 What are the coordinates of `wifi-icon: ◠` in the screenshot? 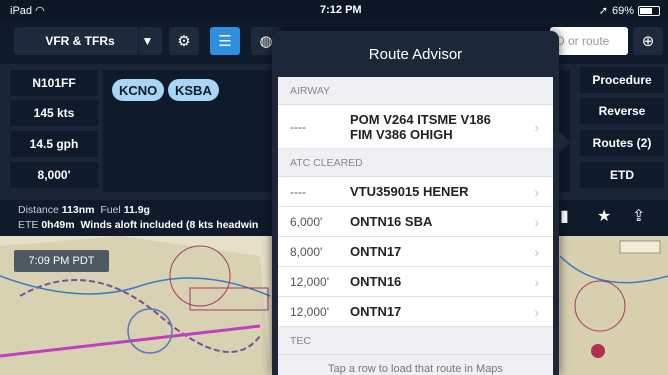 It's located at (40, 11).